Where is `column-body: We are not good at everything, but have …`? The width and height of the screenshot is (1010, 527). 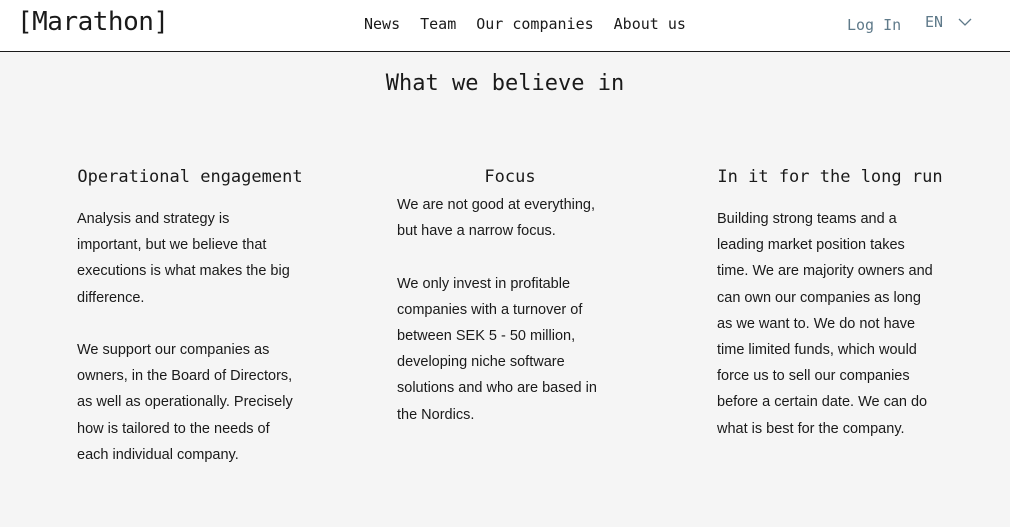 column-body: We are not good at everything, but have … is located at coordinates (507, 310).